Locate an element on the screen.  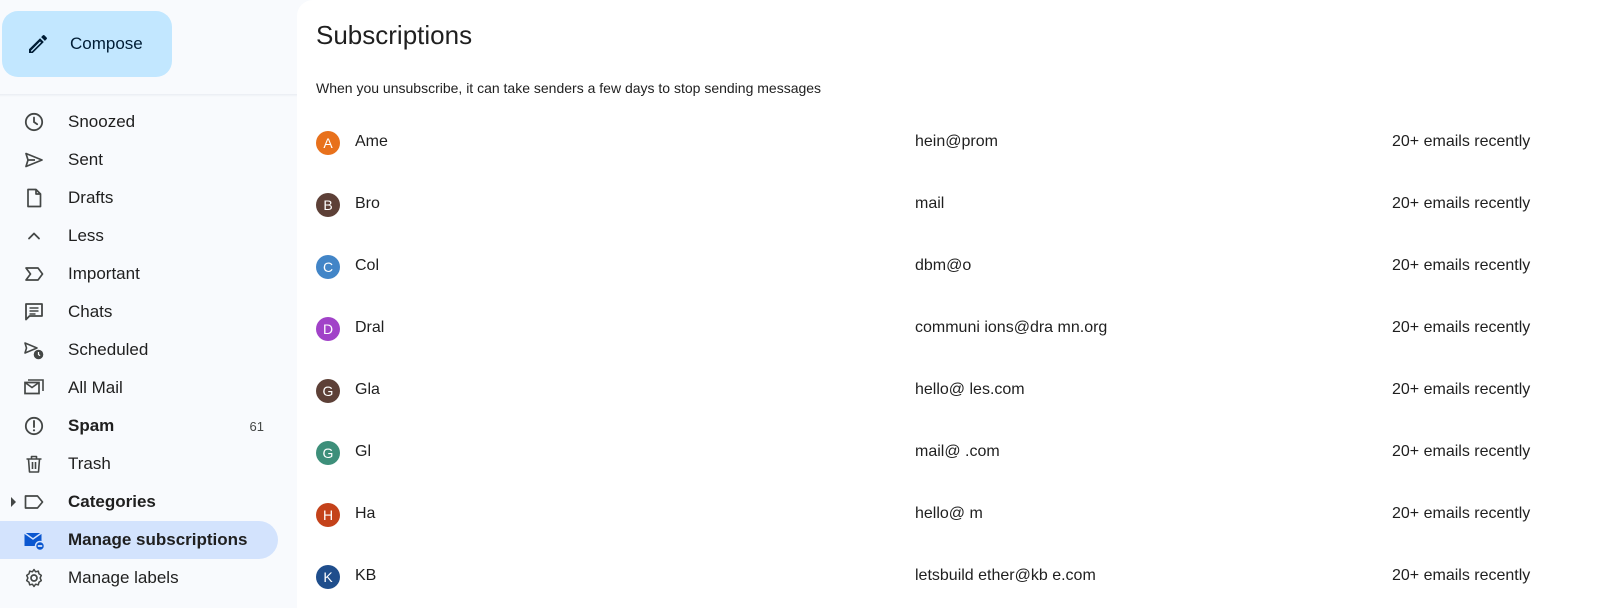
sidebar-item-label: All Mail is located at coordinates (95, 387).